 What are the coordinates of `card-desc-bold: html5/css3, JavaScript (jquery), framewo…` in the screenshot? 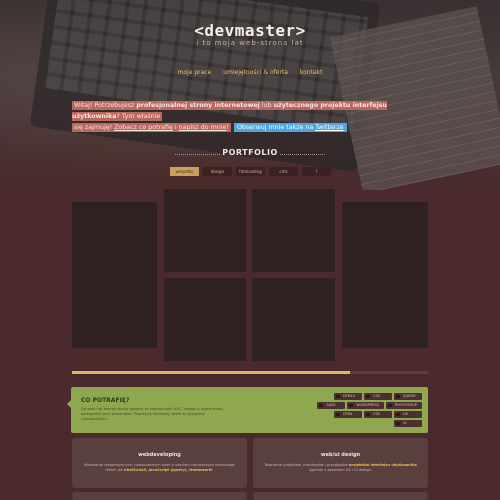 It's located at (168, 470).